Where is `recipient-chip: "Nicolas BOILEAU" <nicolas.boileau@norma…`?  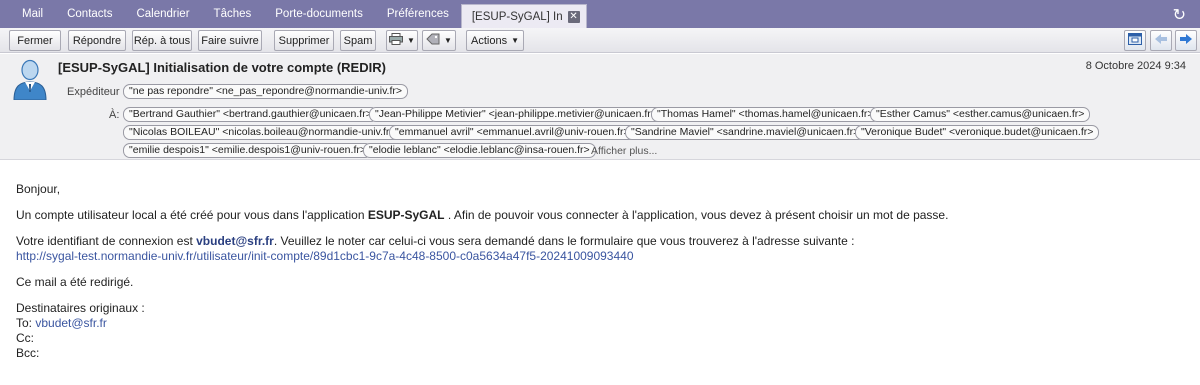
recipient-chip: "Nicolas BOILEAU" <nicolas.boileau@norma… is located at coordinates (262, 132).